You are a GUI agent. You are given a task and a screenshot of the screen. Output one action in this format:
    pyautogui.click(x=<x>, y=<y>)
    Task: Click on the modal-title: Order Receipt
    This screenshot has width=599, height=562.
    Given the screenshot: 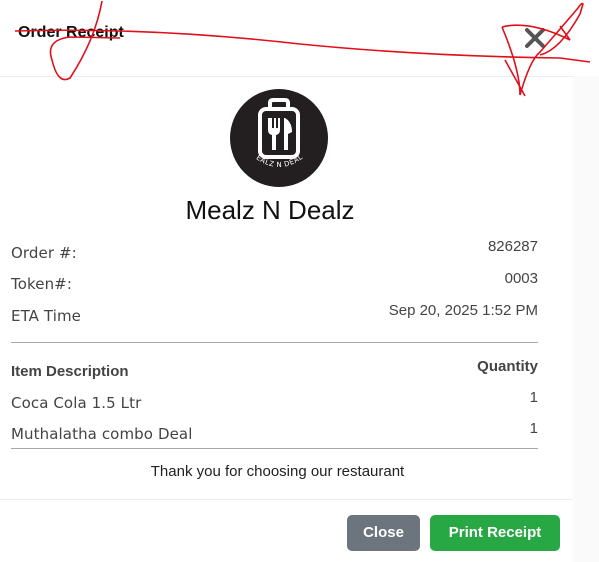 What is the action you would take?
    pyautogui.click(x=71, y=32)
    